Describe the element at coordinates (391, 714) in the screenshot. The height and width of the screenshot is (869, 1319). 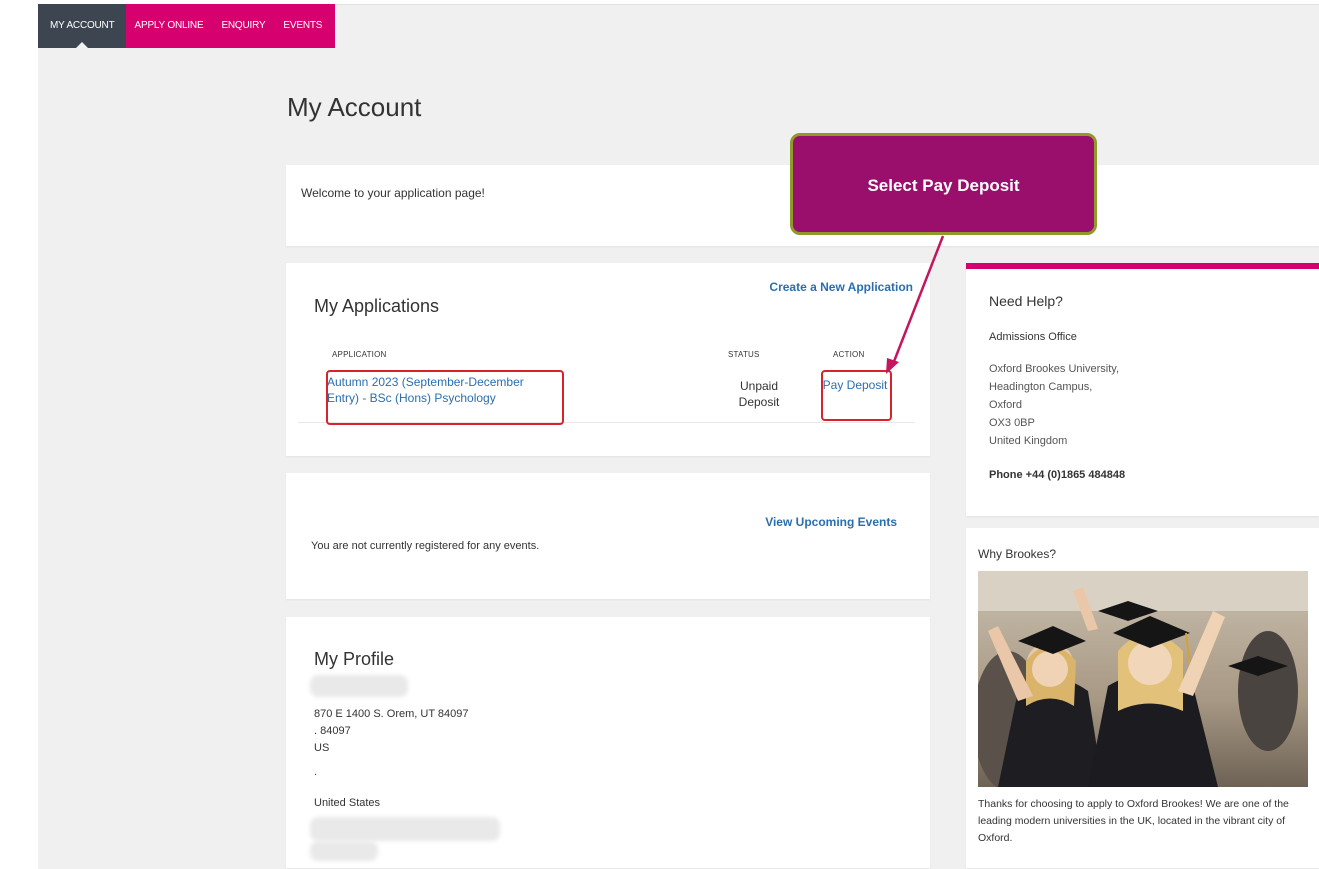
I see `address-line-1: 870 E 1400 S. Orem, UT 84097` at that location.